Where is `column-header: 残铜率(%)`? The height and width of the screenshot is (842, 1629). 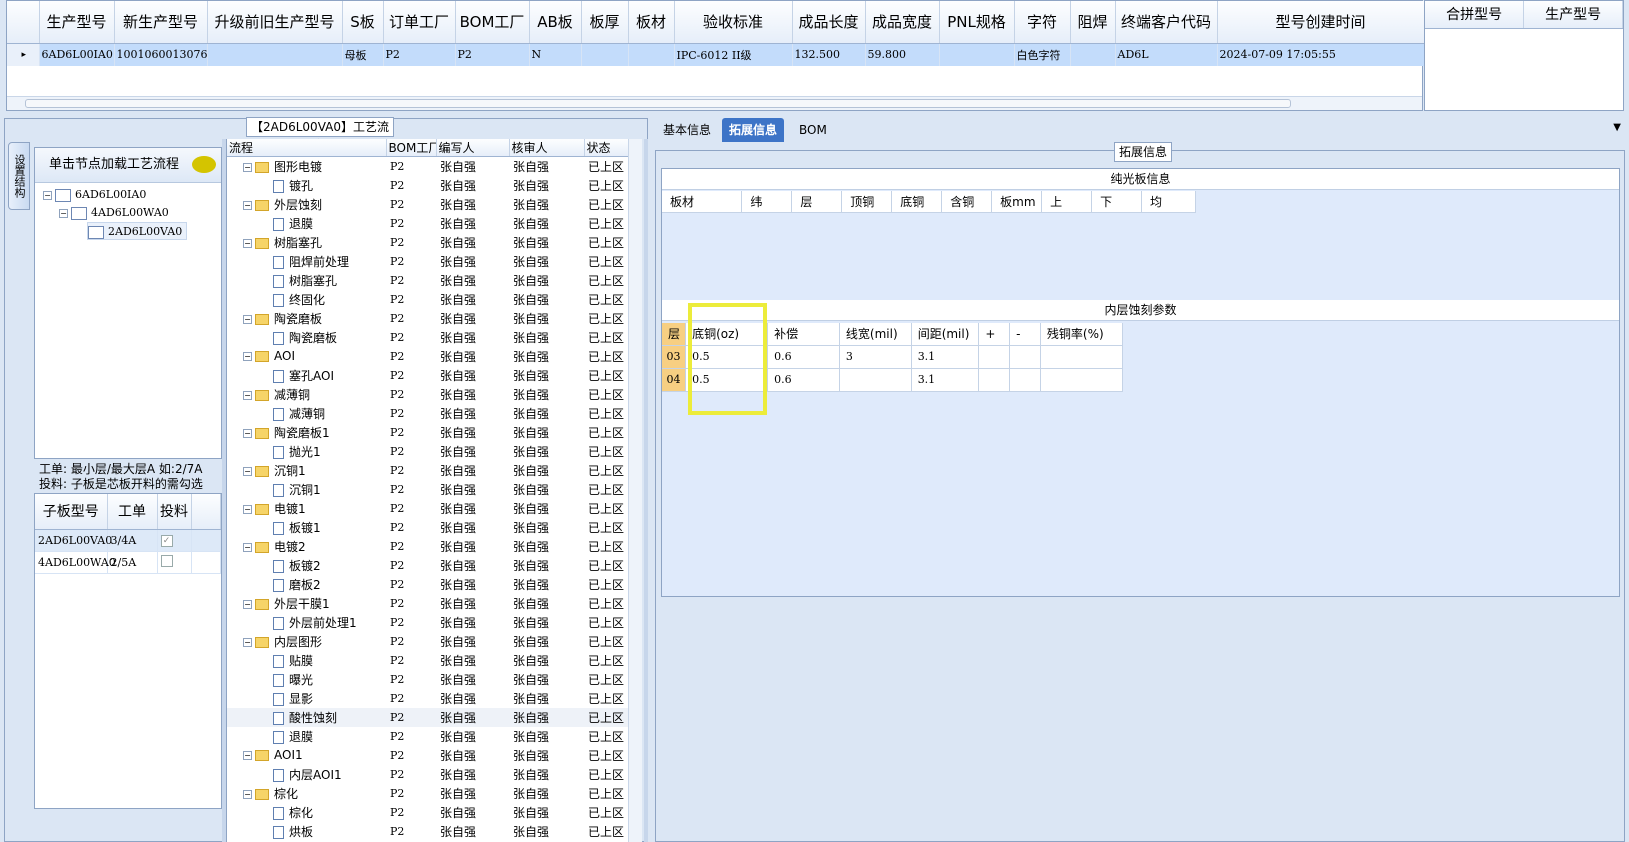
column-header: 残铜率(%) is located at coordinates (1082, 334).